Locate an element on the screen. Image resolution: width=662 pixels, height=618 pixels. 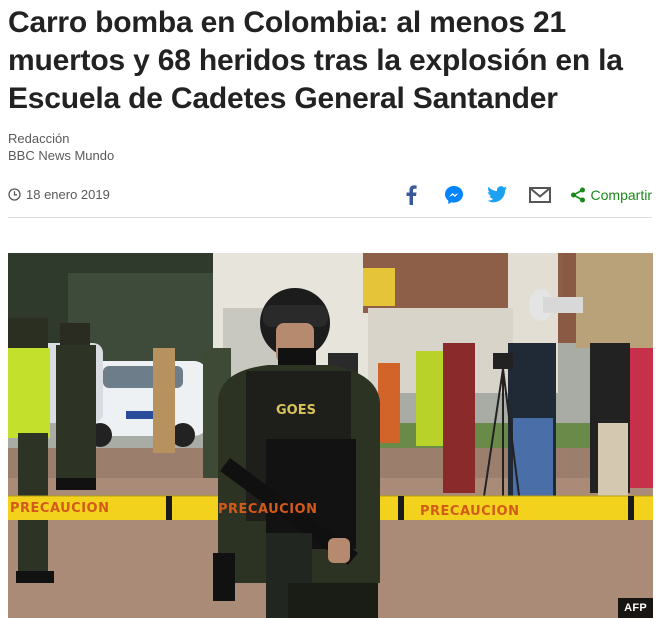
email-icon is located at coordinates (539, 194).